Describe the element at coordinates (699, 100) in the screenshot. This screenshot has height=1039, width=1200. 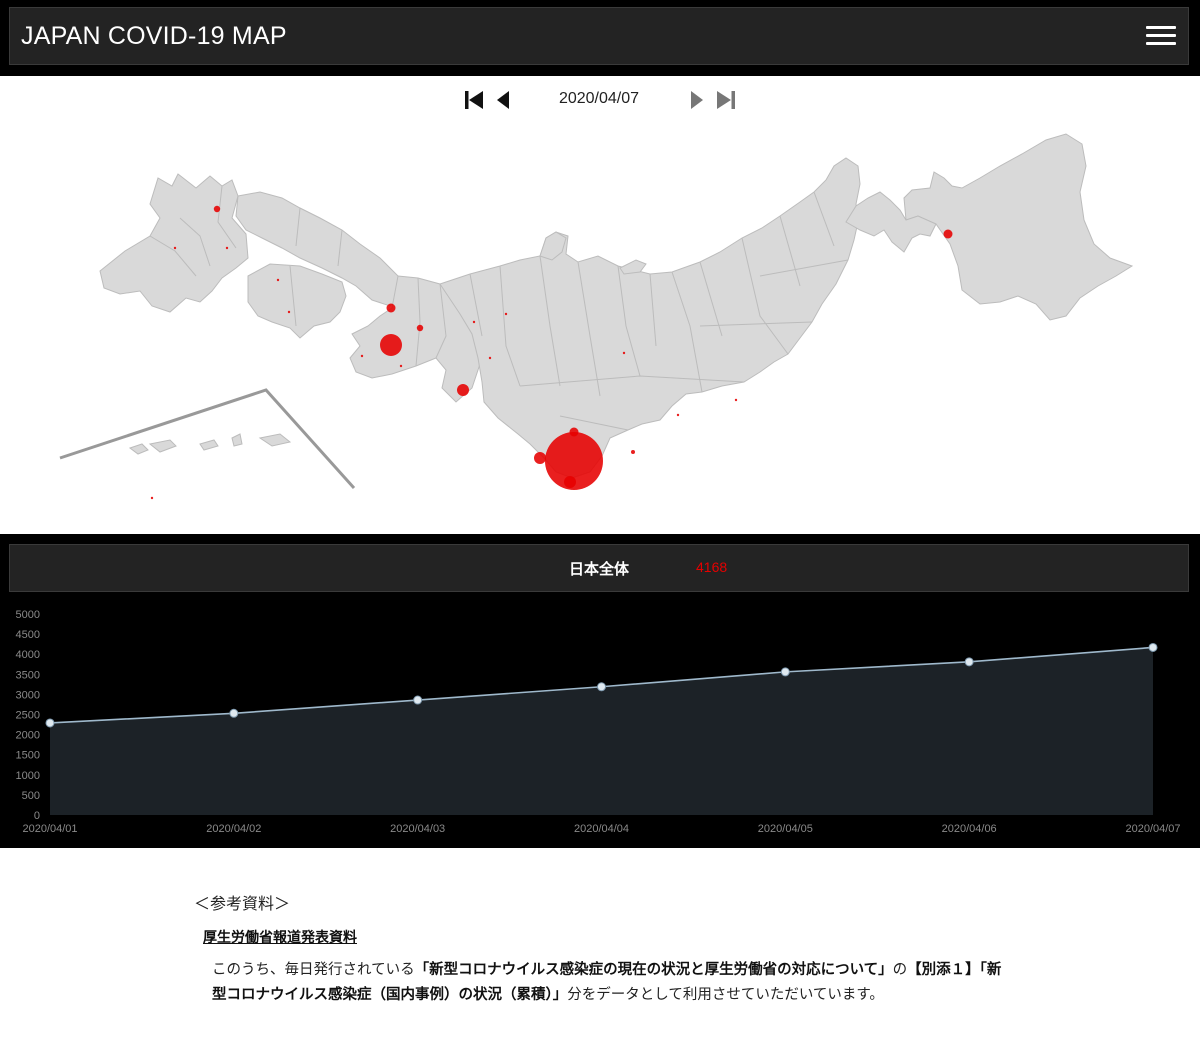
I see `step-forward-icon` at that location.